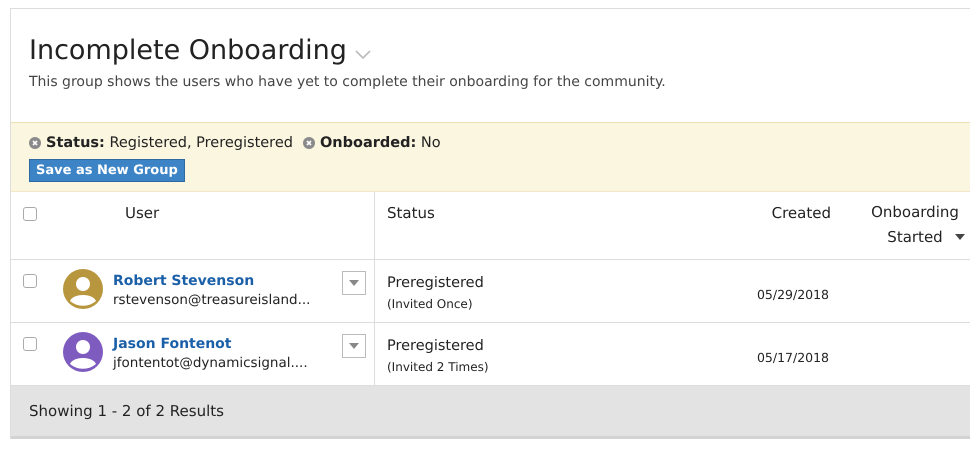  I want to click on save-as-new-group-button: Save as New Group, so click(107, 170).